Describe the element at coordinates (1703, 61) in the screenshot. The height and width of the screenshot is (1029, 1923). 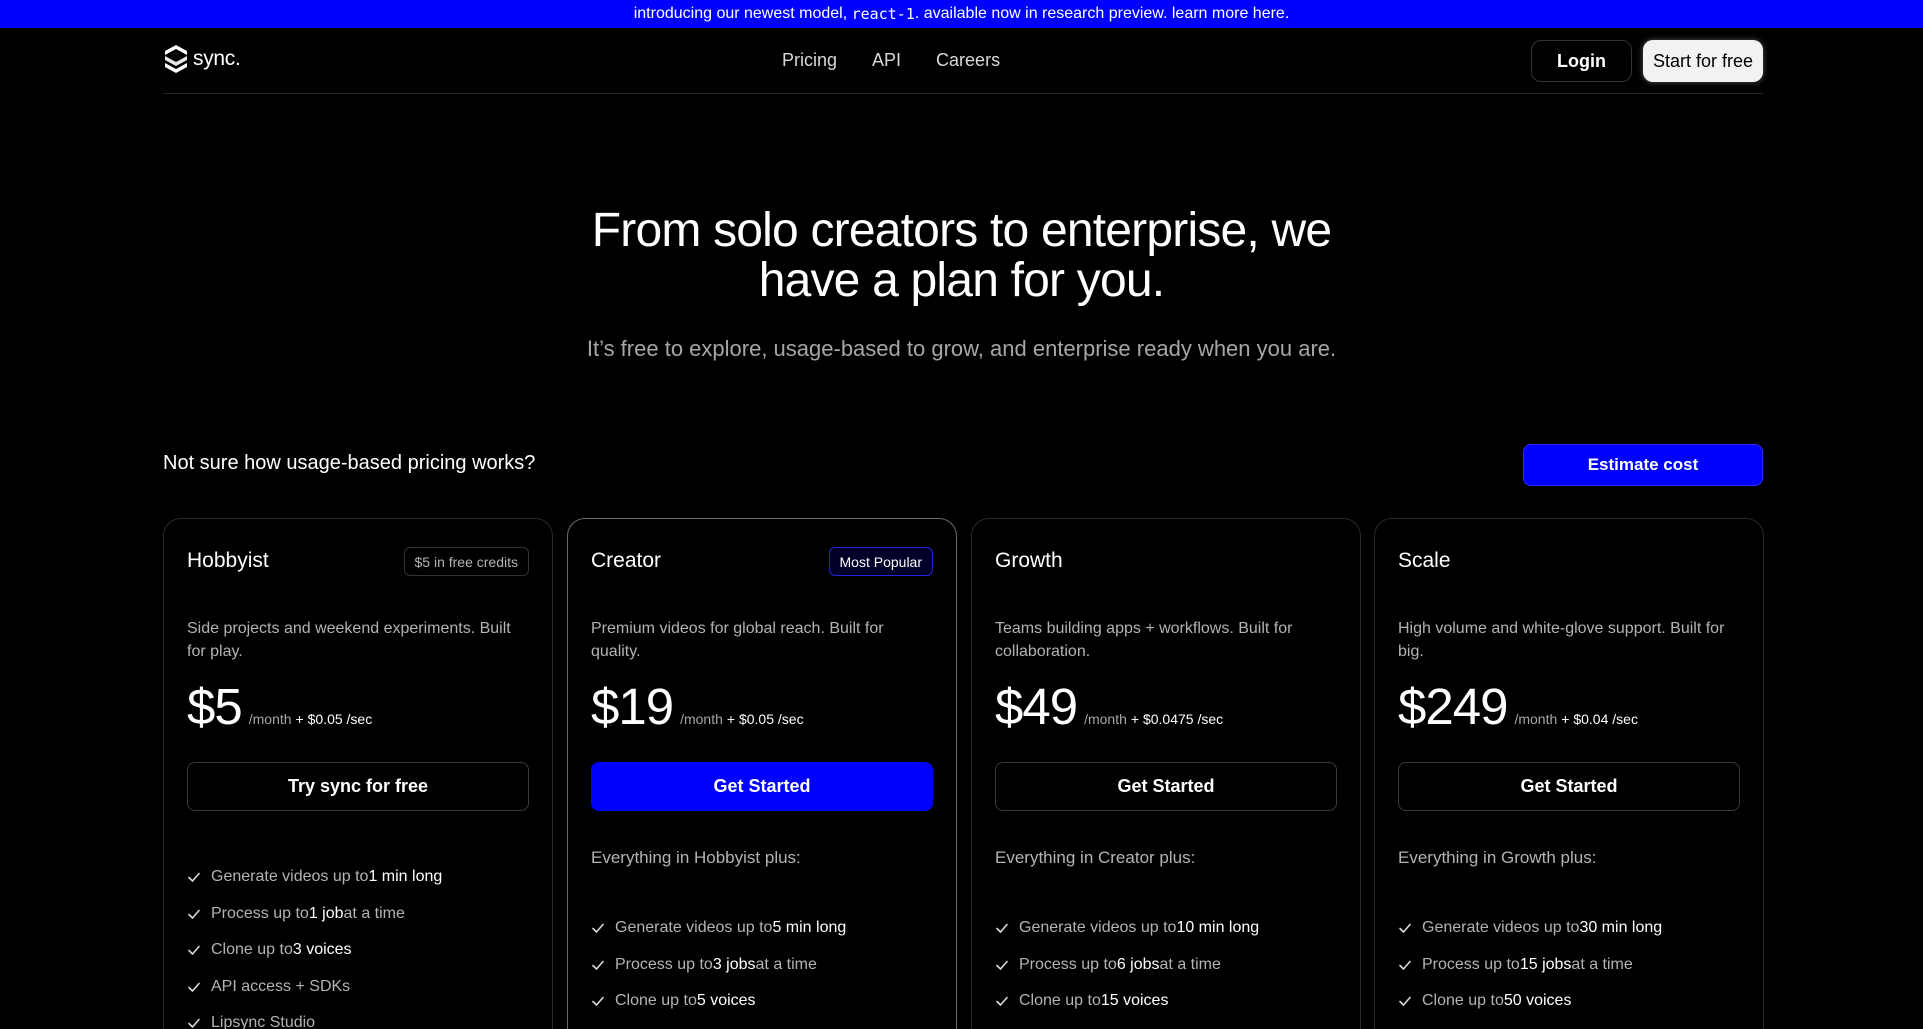
I see `start-for-free-button: Start for free` at that location.